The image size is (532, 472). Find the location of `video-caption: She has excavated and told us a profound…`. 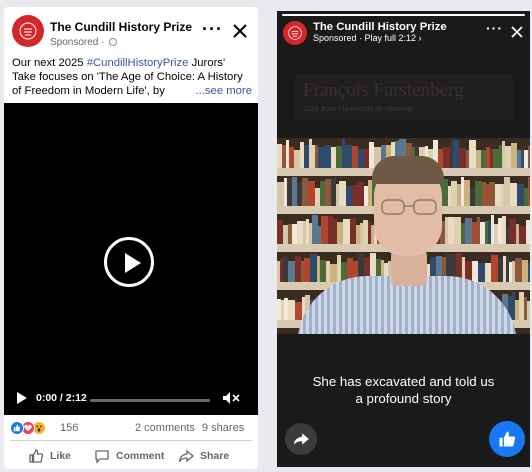

video-caption: She has excavated and told us a profound… is located at coordinates (403, 390).